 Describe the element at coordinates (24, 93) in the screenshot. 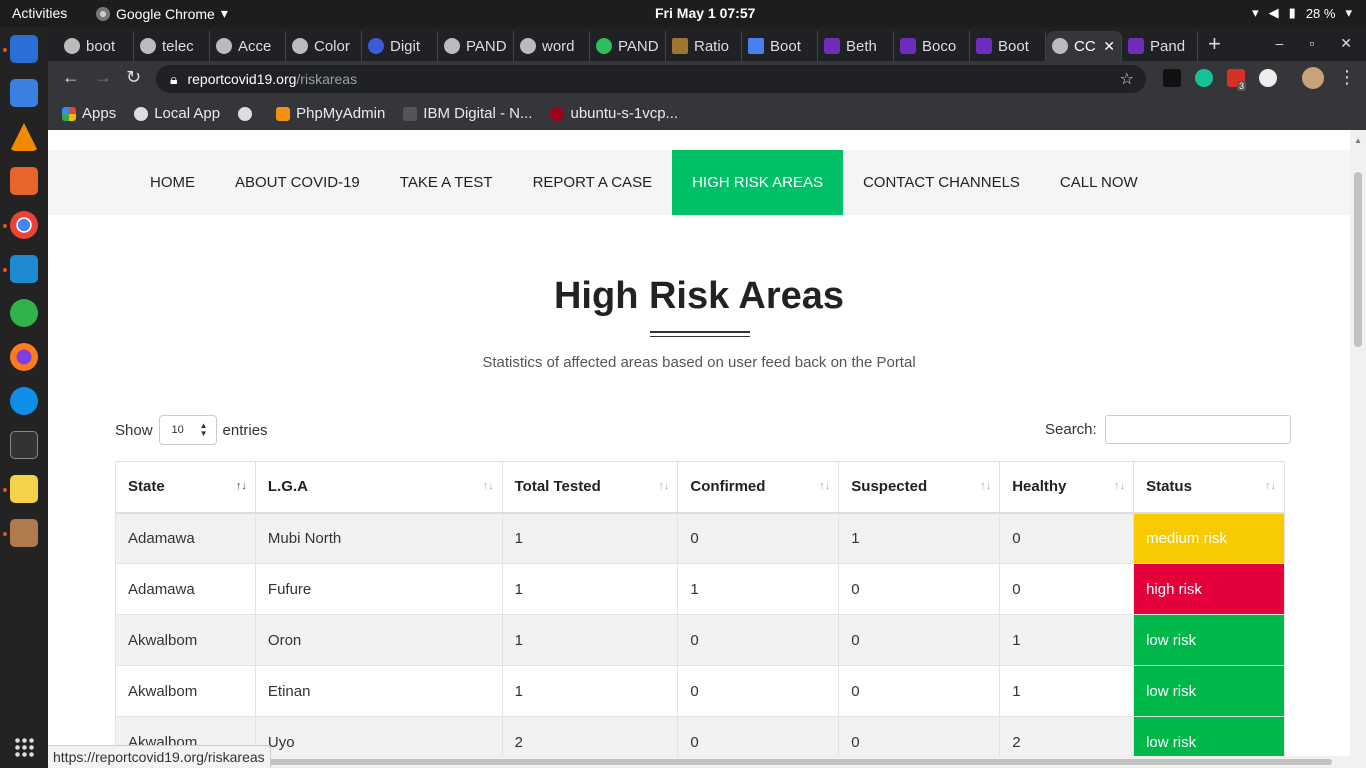

I see `writer-icon` at that location.